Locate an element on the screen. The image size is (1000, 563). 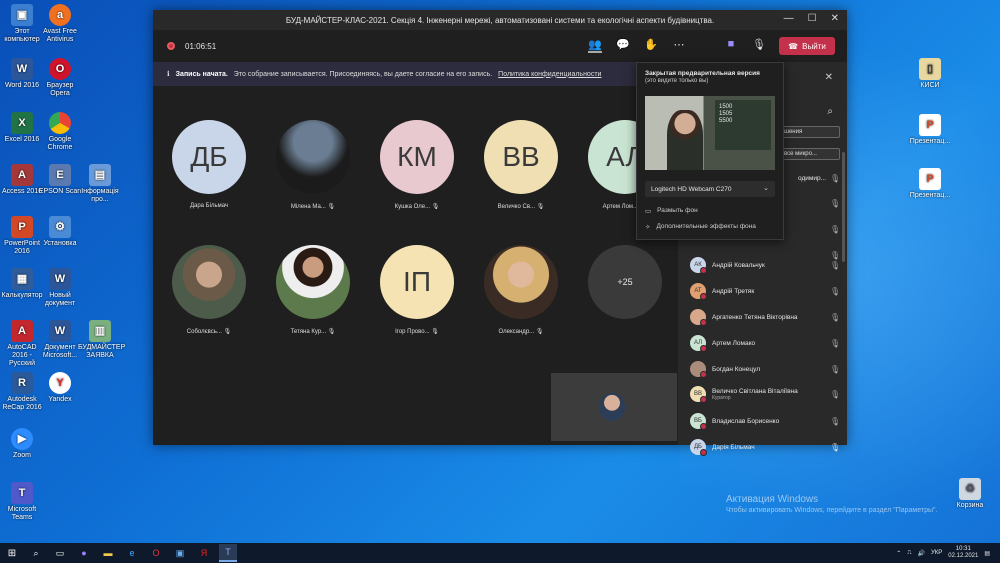
word-document-icon: W is located at coordinates (60, 331).